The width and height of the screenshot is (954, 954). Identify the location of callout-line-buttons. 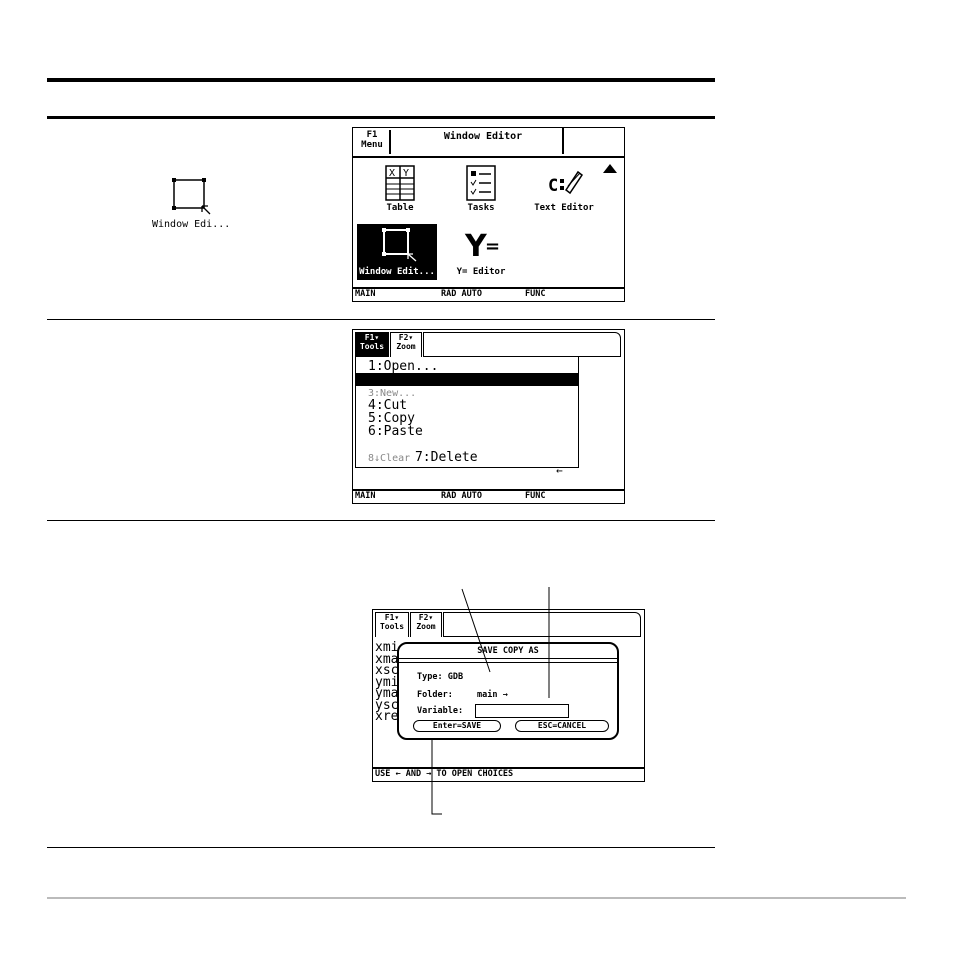
(436, 777).